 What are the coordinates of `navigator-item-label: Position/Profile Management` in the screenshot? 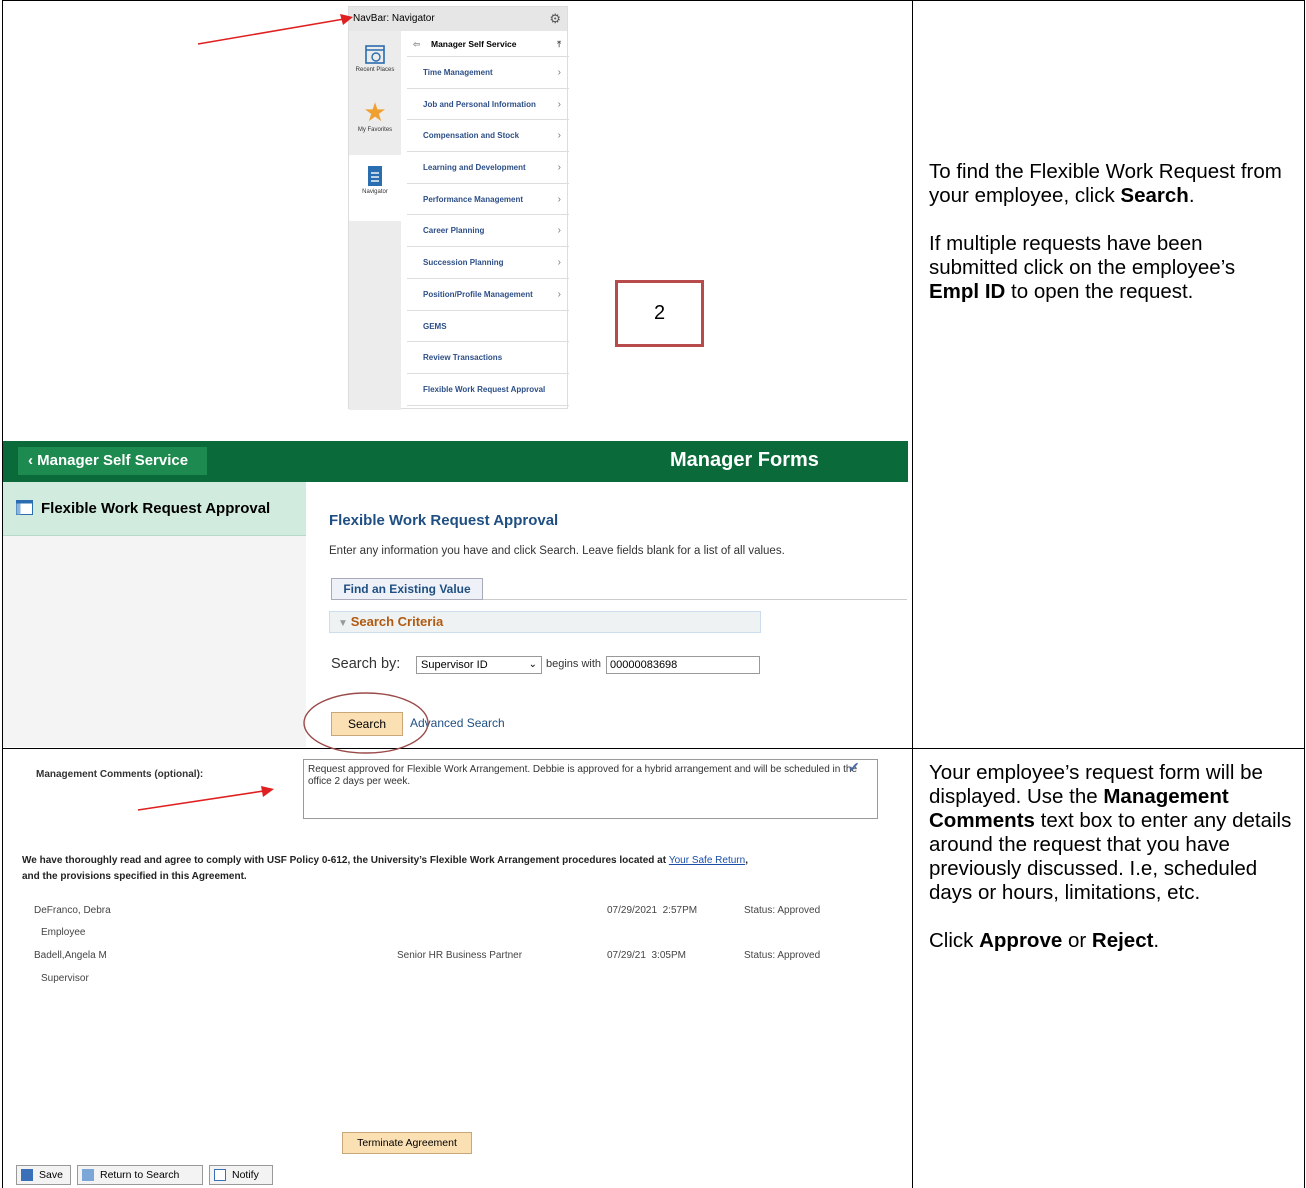 It's located at (478, 294).